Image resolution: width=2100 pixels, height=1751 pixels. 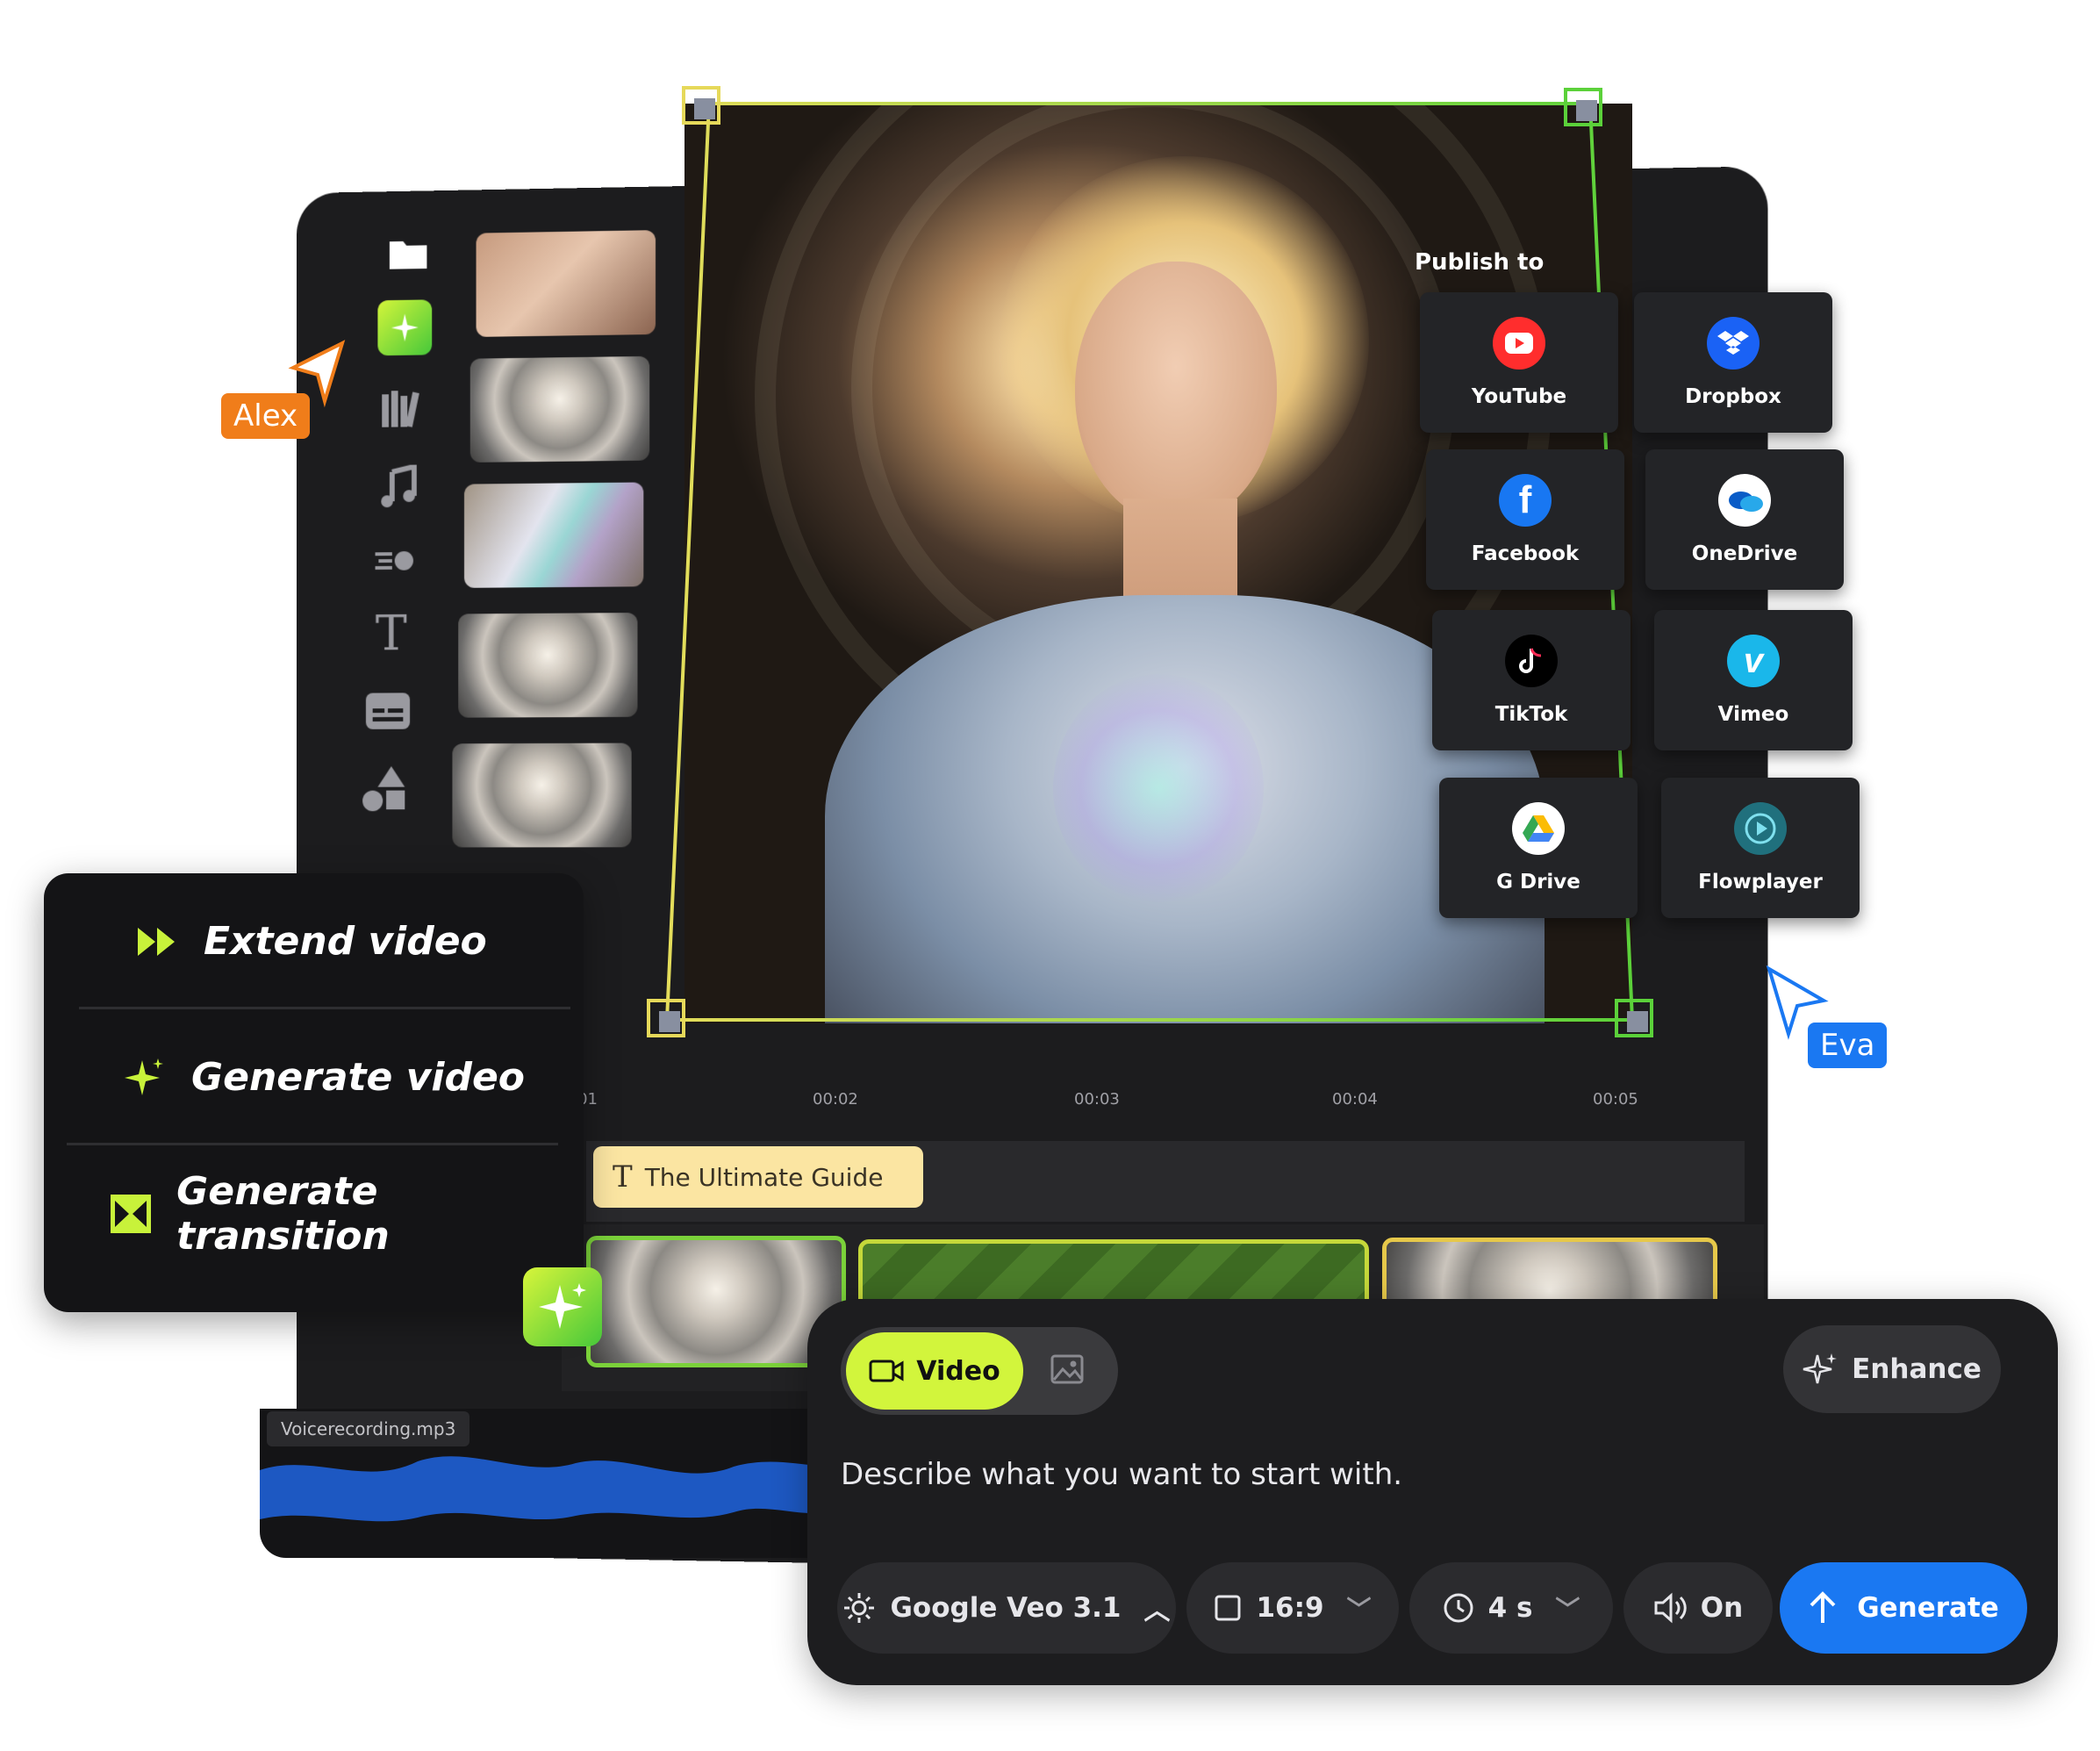 I want to click on menu-item-generate-transition: Generate transition, so click(x=314, y=1213).